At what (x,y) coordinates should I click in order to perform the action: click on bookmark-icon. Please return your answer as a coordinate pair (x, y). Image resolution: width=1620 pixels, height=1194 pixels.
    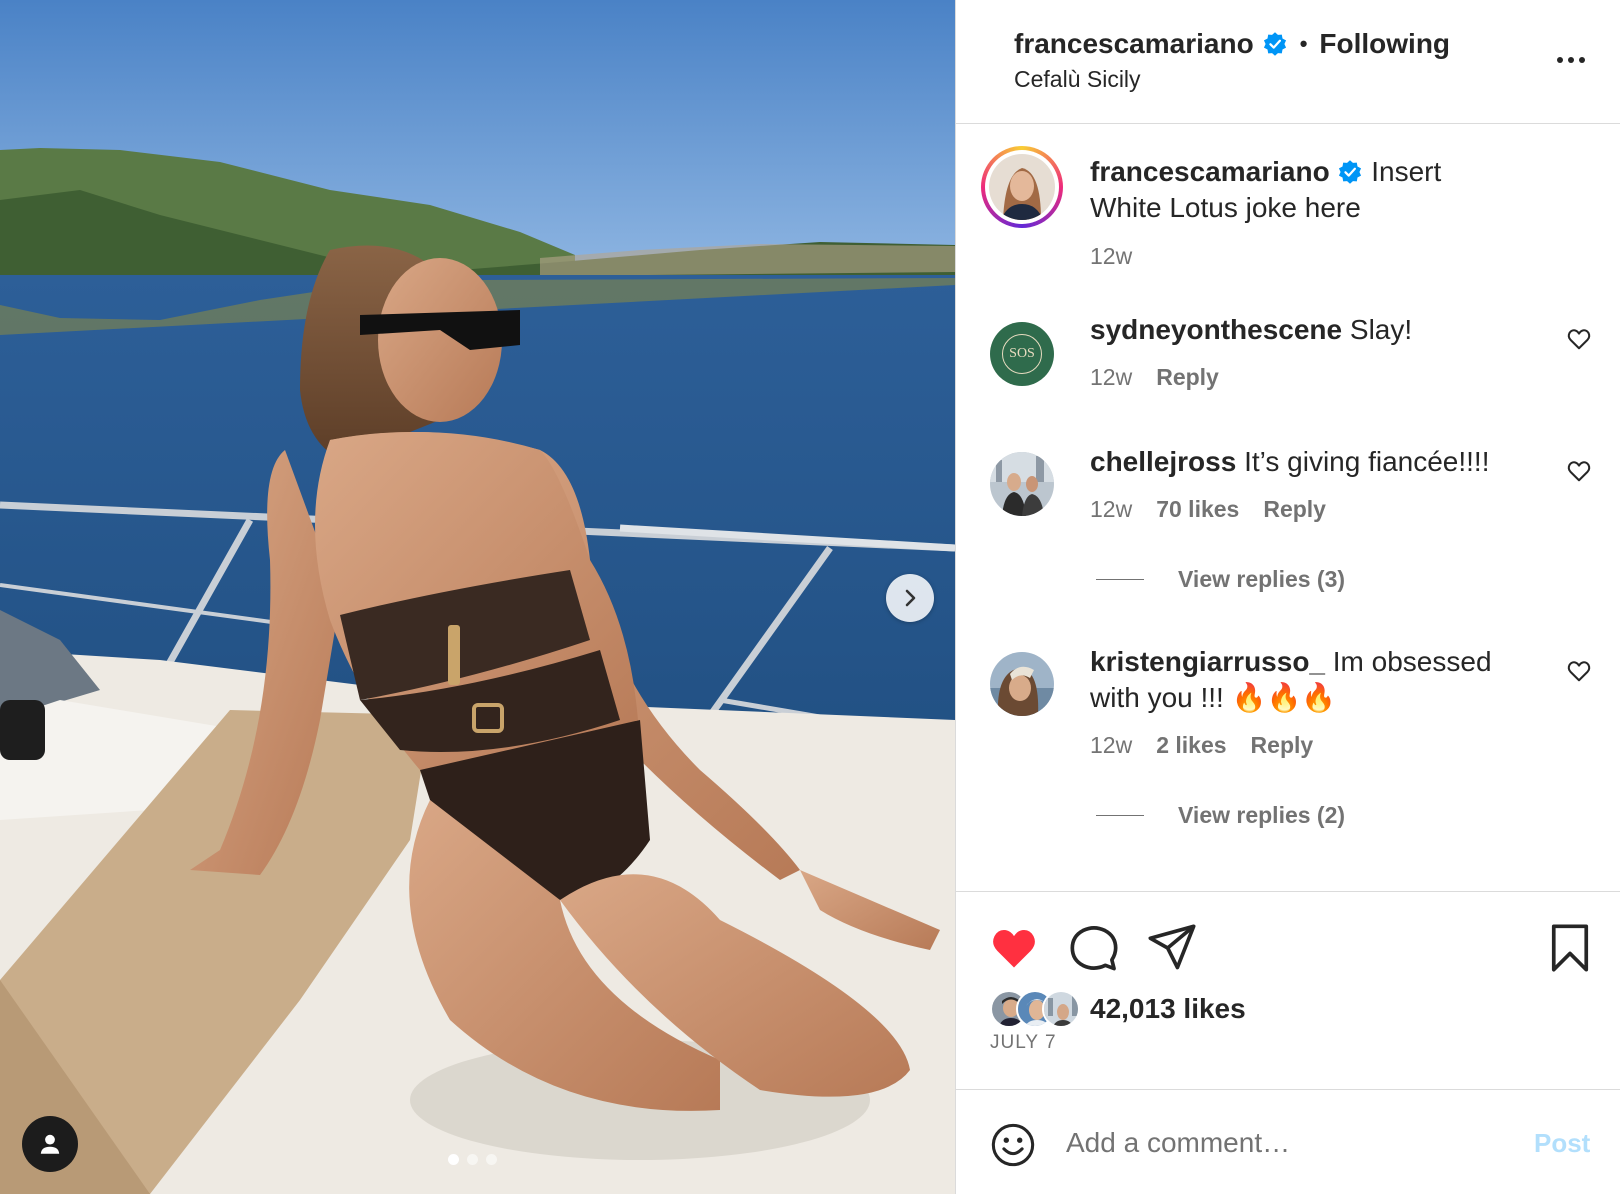
    Looking at the image, I should click on (1570, 948).